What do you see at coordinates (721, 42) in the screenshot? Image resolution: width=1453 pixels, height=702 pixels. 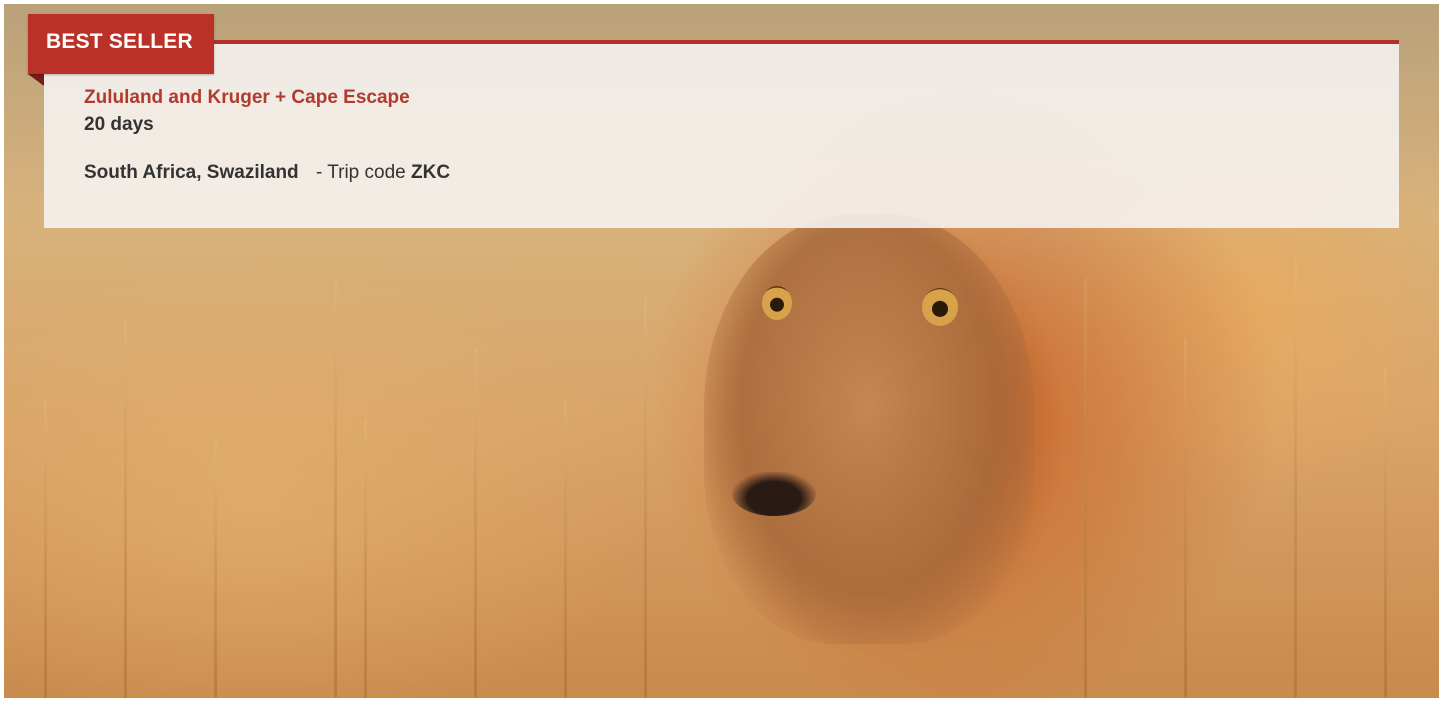 I see `panel-accent-line` at bounding box center [721, 42].